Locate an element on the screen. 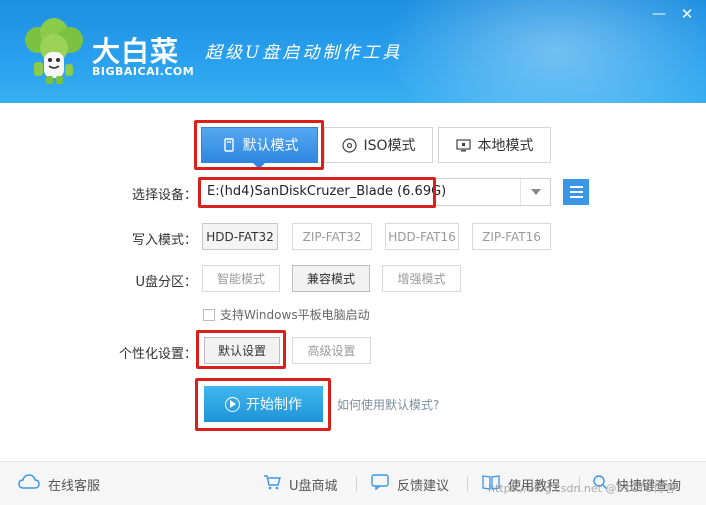 The height and width of the screenshot is (505, 706). device-select: E:(hd4)SanDiskCruzer_Blade (6.69G) is located at coordinates (375, 192).